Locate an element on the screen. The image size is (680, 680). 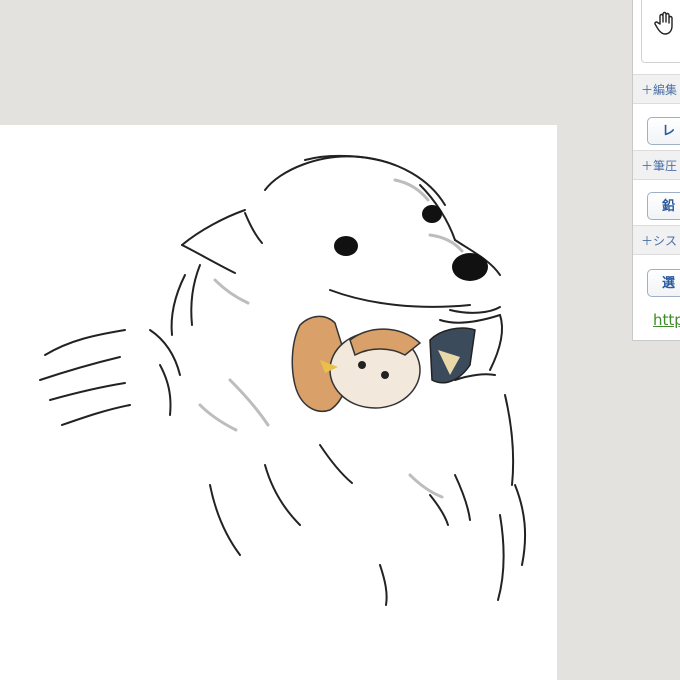
url-link: http is located at coordinates (666, 320).